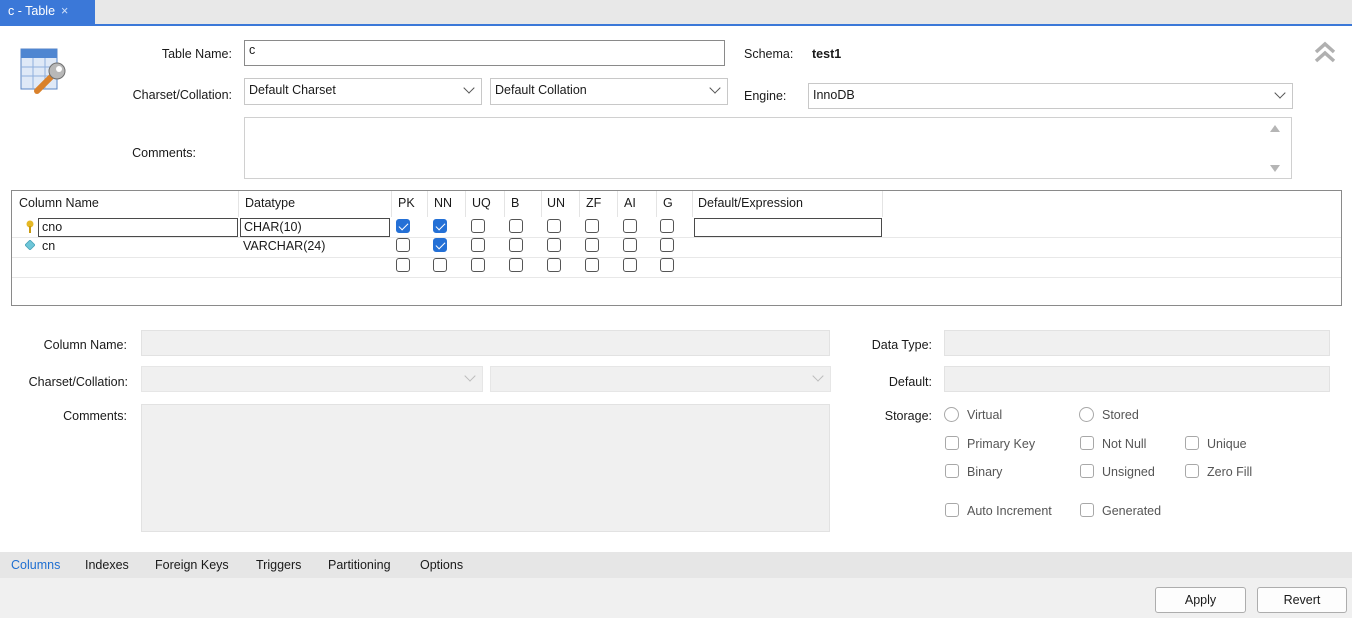 Image resolution: width=1352 pixels, height=618 pixels. Describe the element at coordinates (901, 345) in the screenshot. I see `data-type-label: Data Type:` at that location.